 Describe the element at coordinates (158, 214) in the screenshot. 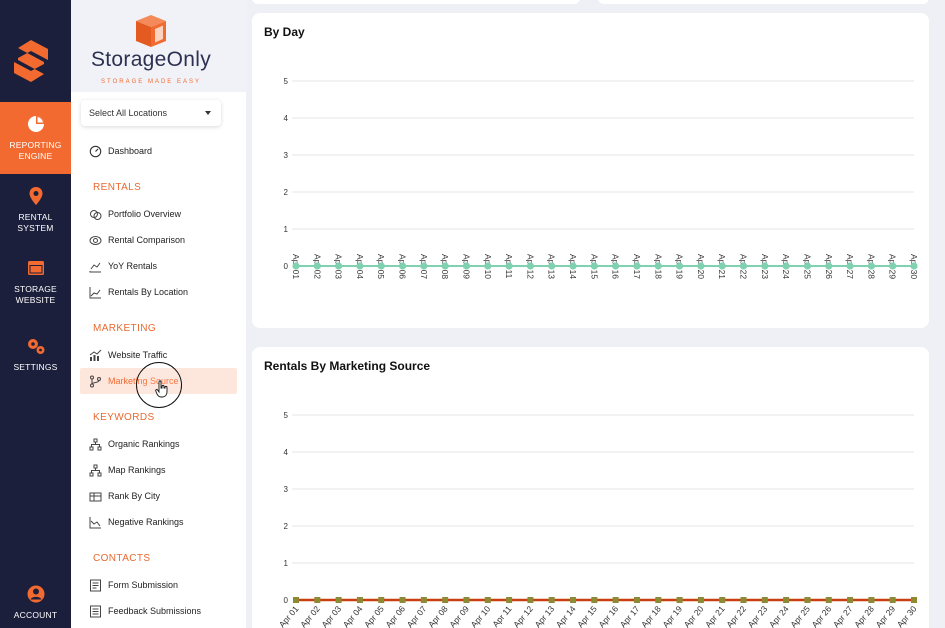

I see `menu-item-portfolio-overview: Portfolio Overview` at that location.